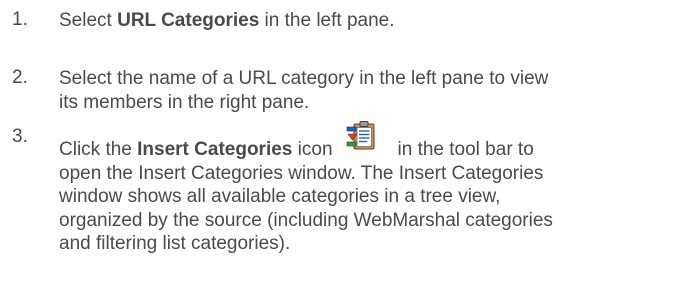 The height and width of the screenshot is (299, 676). I want to click on step-number: 1., so click(20, 19).